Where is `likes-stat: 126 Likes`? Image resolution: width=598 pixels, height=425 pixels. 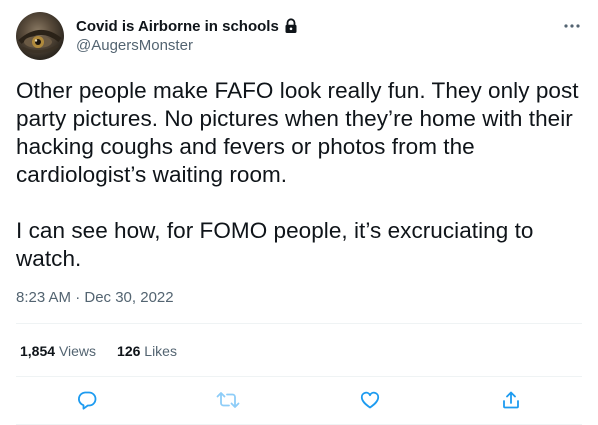
likes-stat: 126 Likes is located at coordinates (147, 351).